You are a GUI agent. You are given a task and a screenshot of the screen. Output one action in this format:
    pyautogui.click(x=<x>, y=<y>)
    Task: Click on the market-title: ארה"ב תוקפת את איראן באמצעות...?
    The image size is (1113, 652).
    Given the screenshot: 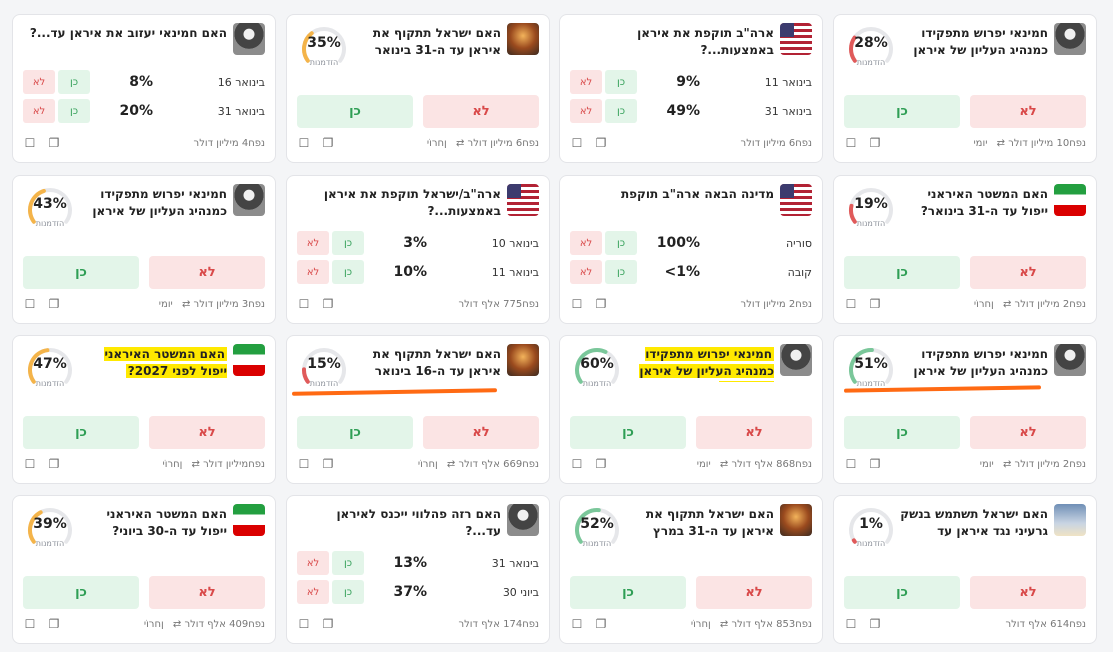 What is the action you would take?
    pyautogui.click(x=672, y=43)
    